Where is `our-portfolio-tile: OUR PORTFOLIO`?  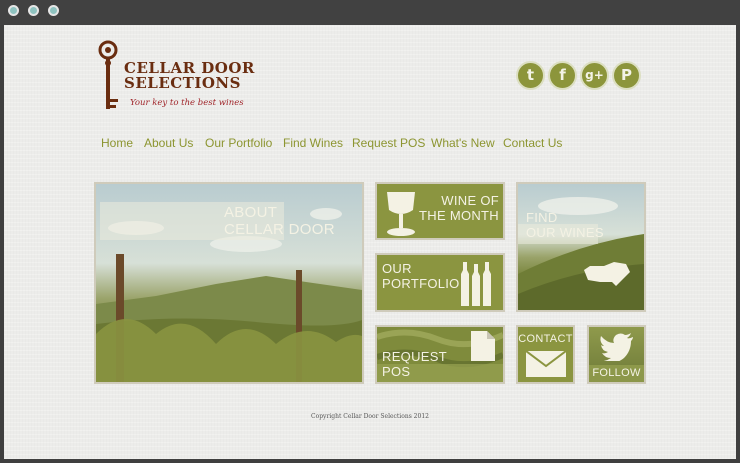 our-portfolio-tile: OUR PORTFOLIO is located at coordinates (440, 282).